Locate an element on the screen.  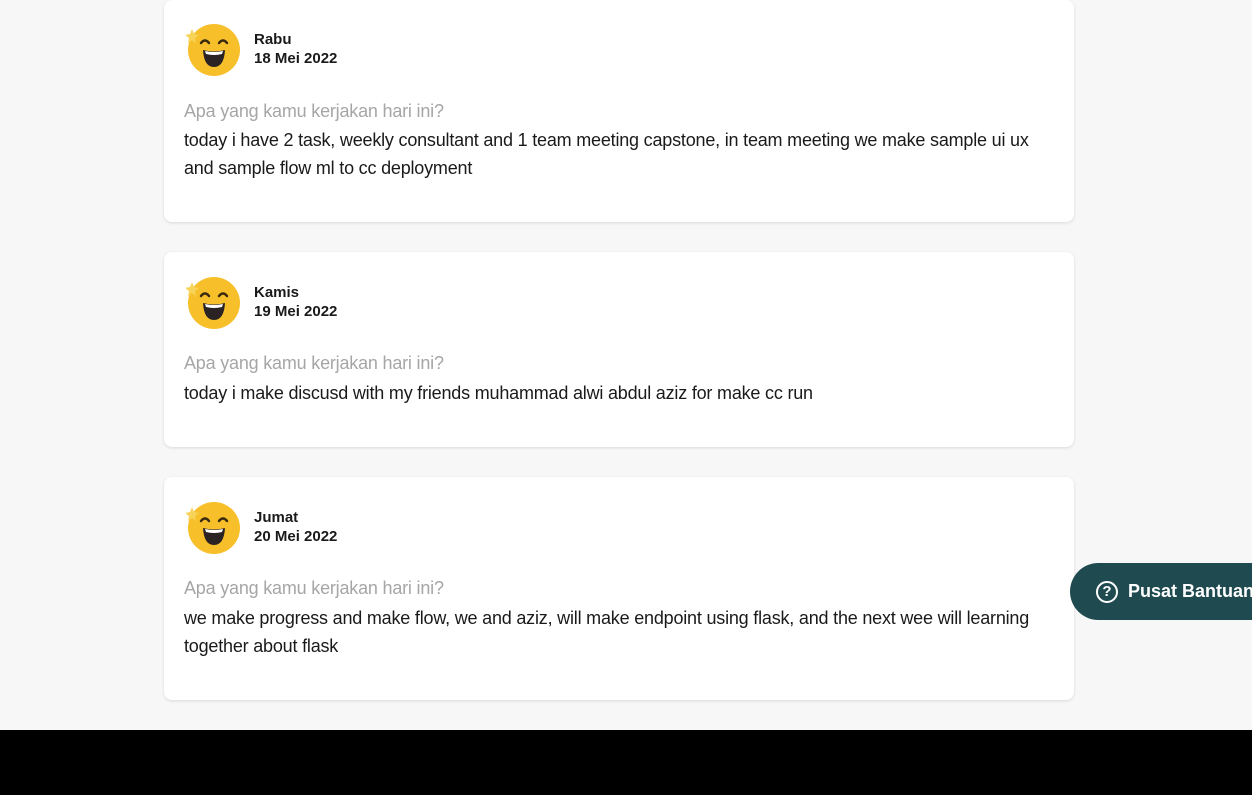
question-circle-icon: ? is located at coordinates (1107, 591).